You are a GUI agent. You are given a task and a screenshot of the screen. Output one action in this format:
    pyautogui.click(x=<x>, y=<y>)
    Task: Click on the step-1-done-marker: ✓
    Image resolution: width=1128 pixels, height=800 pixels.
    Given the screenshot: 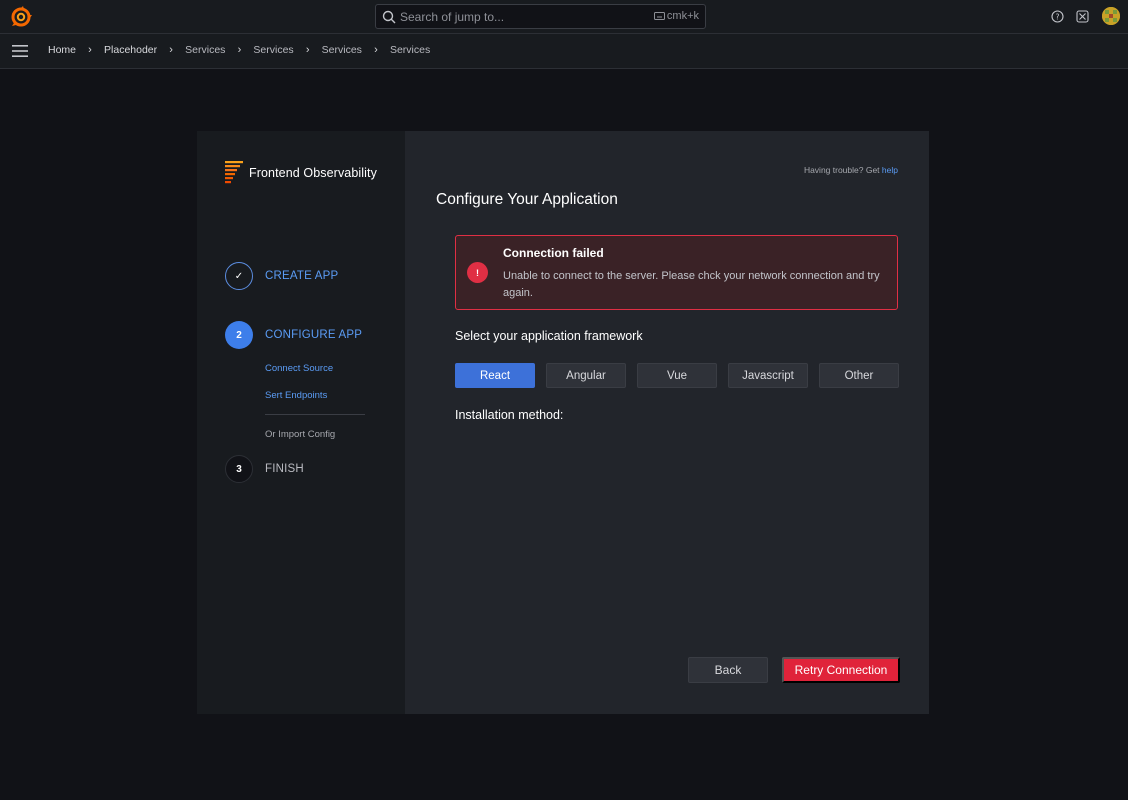 What is the action you would take?
    pyautogui.click(x=239, y=276)
    